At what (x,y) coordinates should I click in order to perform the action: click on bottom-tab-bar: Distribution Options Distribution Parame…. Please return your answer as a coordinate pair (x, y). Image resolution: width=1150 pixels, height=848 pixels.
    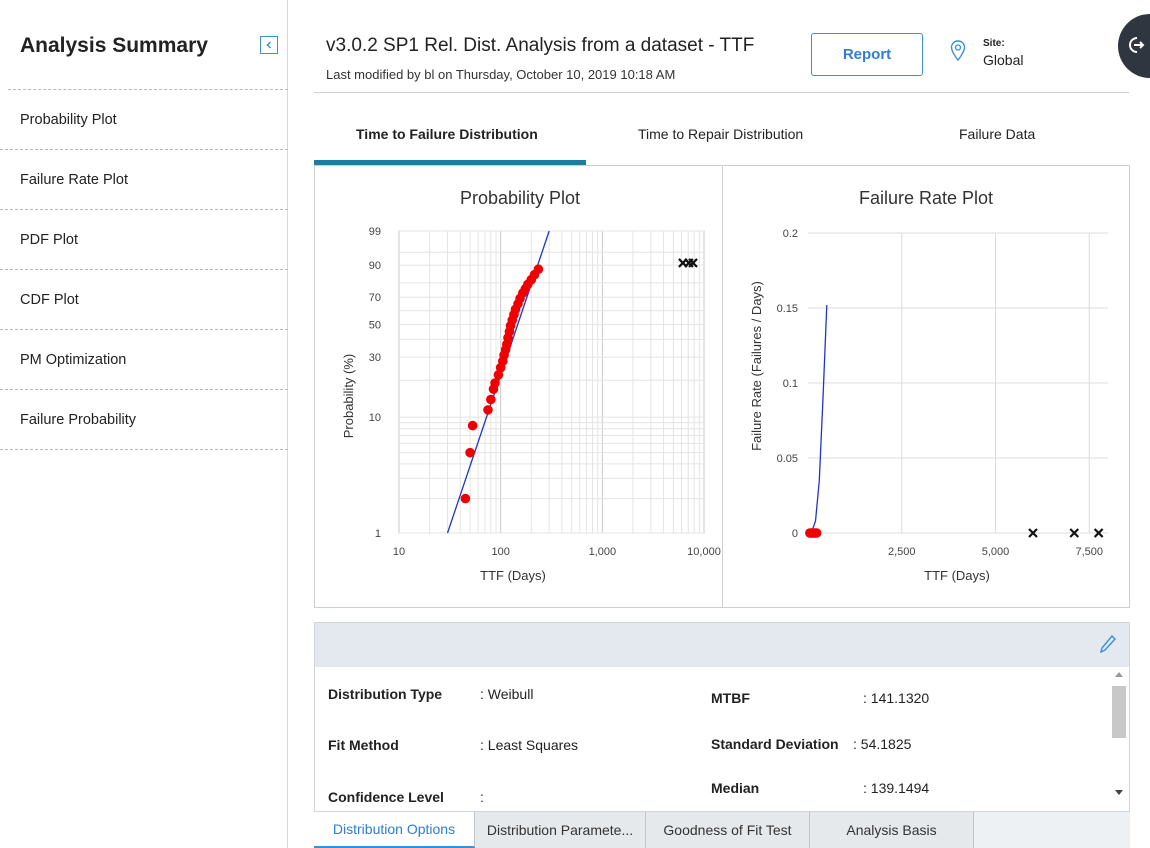
    Looking at the image, I should click on (722, 830).